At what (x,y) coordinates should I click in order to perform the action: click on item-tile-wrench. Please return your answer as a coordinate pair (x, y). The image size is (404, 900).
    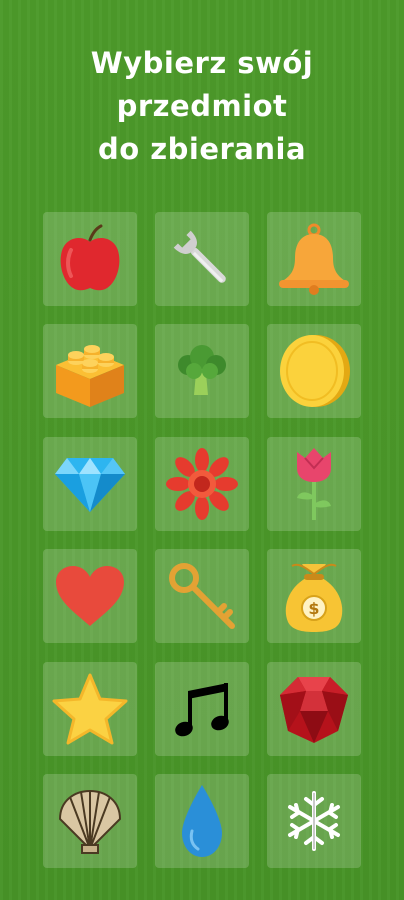
    Looking at the image, I should click on (202, 259).